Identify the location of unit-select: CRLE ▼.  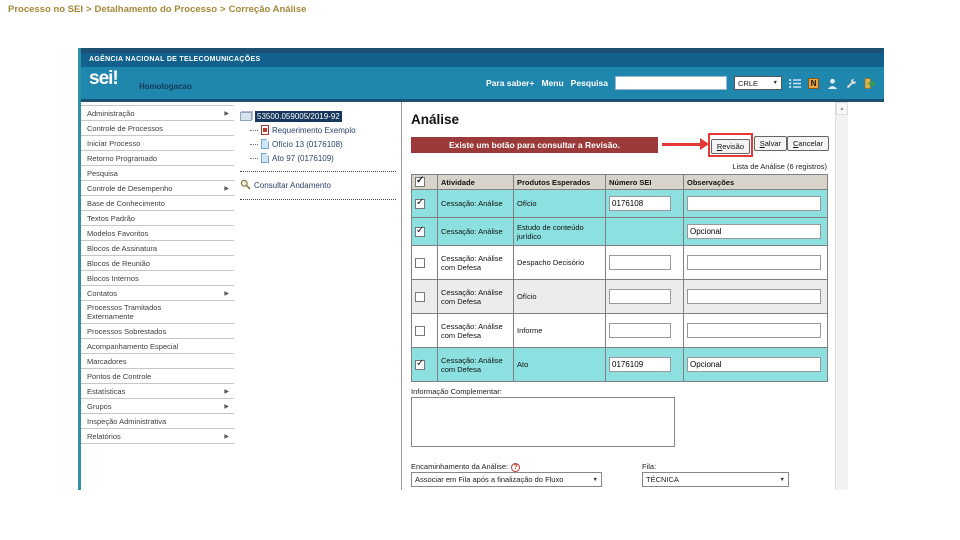
(758, 83).